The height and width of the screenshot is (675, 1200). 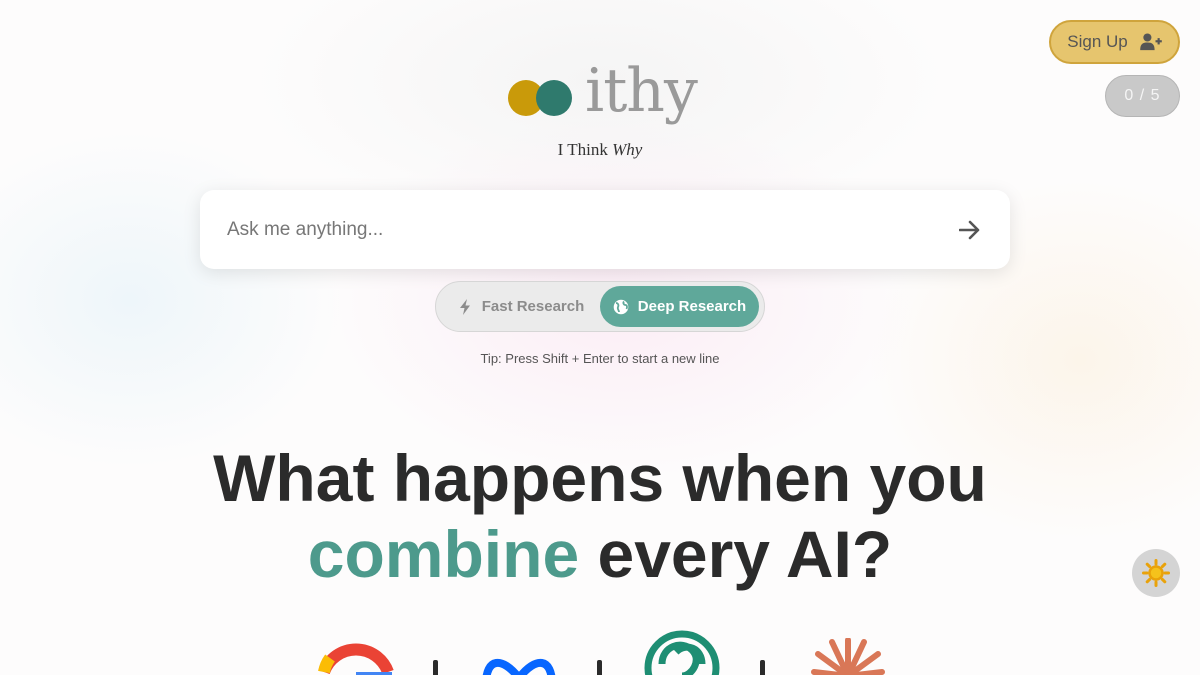 I want to click on hero-line-2-rest: every AI?, so click(x=736, y=554).